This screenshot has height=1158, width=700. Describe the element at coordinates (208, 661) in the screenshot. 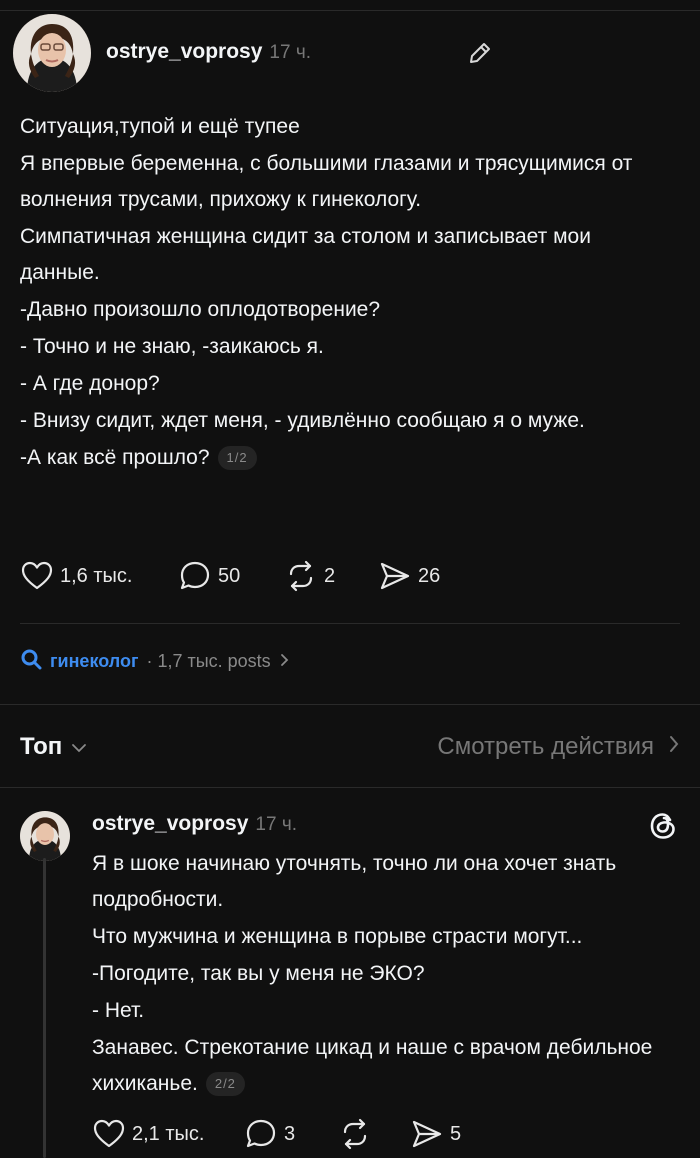

I see `topic-tag-meta: · 1,7 тыс. posts` at that location.